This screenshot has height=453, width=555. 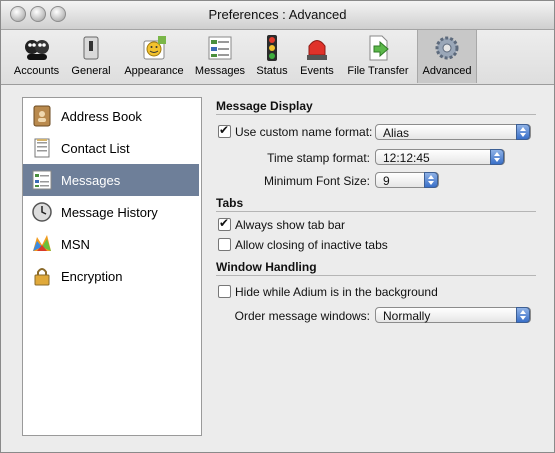 I want to click on clock-icon, so click(x=42, y=212).